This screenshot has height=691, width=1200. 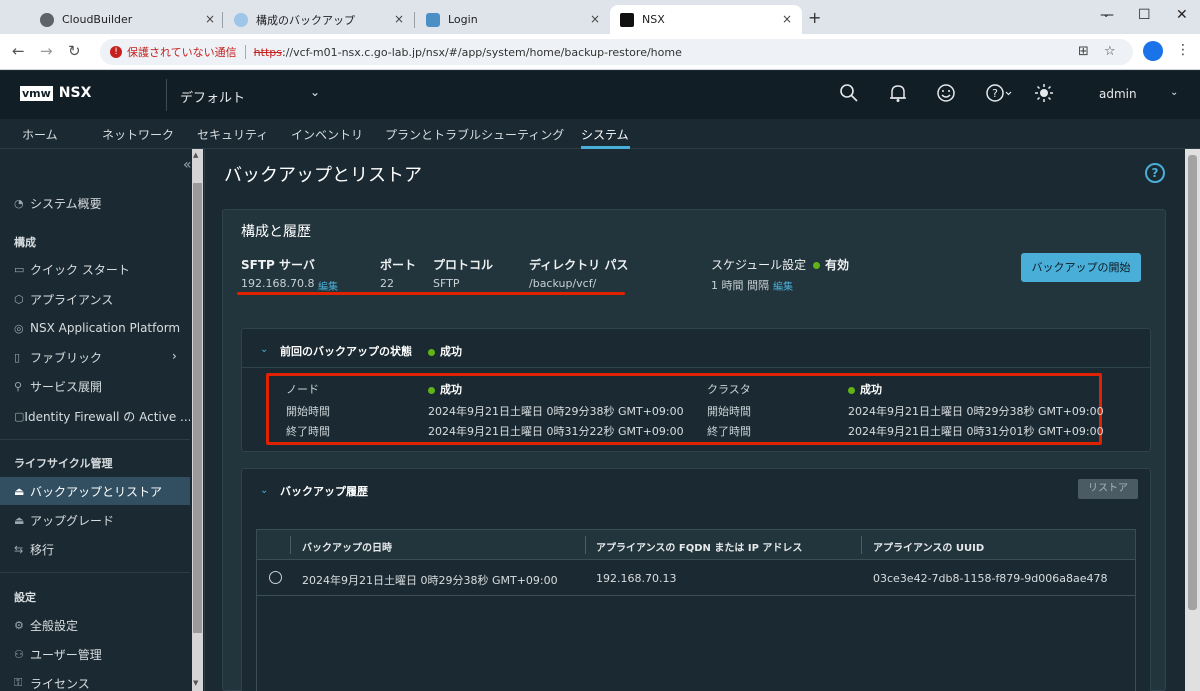 I want to click on nav-system: システム, so click(x=605, y=134).